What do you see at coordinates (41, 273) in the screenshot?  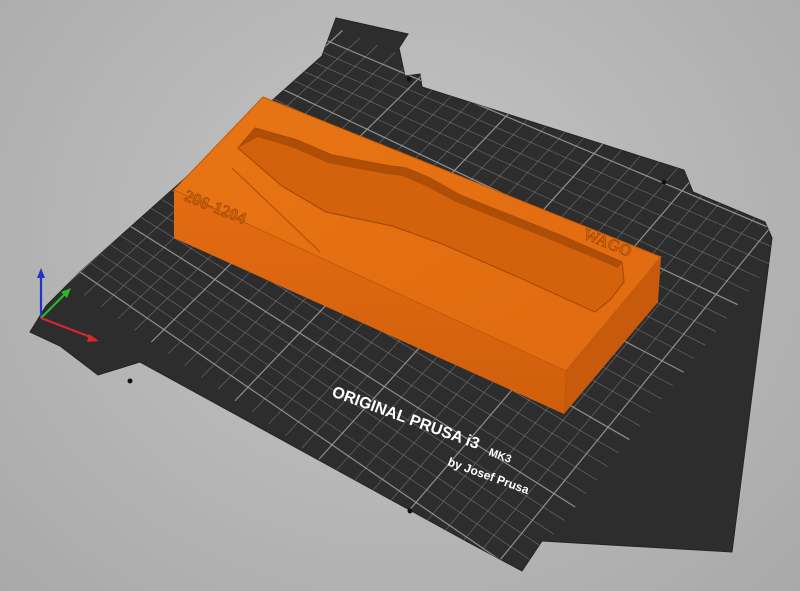 I see `z-axis-arrow` at bounding box center [41, 273].